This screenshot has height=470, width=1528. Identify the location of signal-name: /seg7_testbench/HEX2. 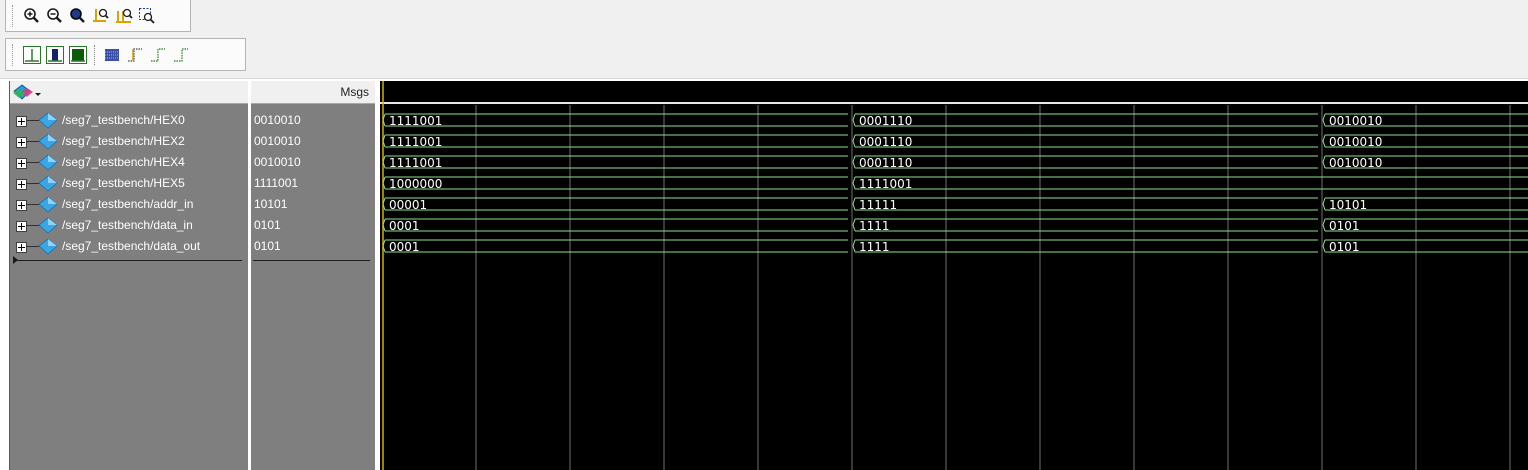
(123, 141).